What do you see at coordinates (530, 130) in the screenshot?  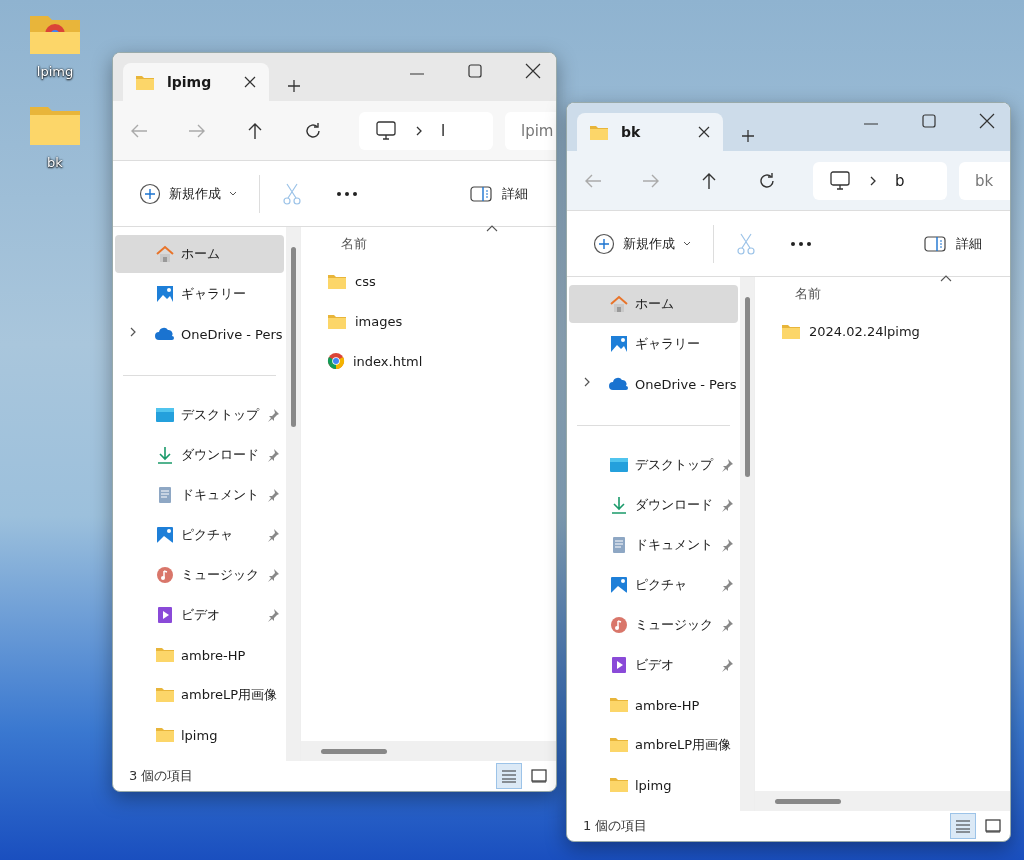 I see `search-field: lpim` at bounding box center [530, 130].